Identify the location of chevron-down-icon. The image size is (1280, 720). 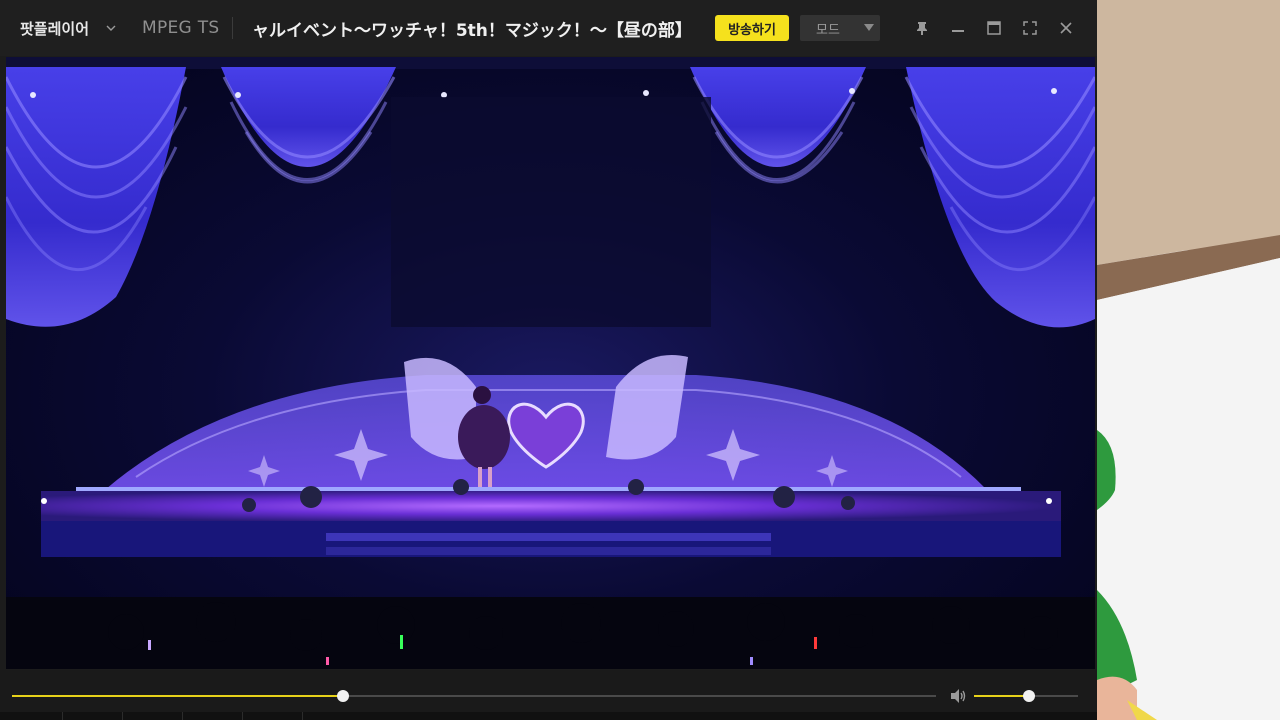
(111, 28).